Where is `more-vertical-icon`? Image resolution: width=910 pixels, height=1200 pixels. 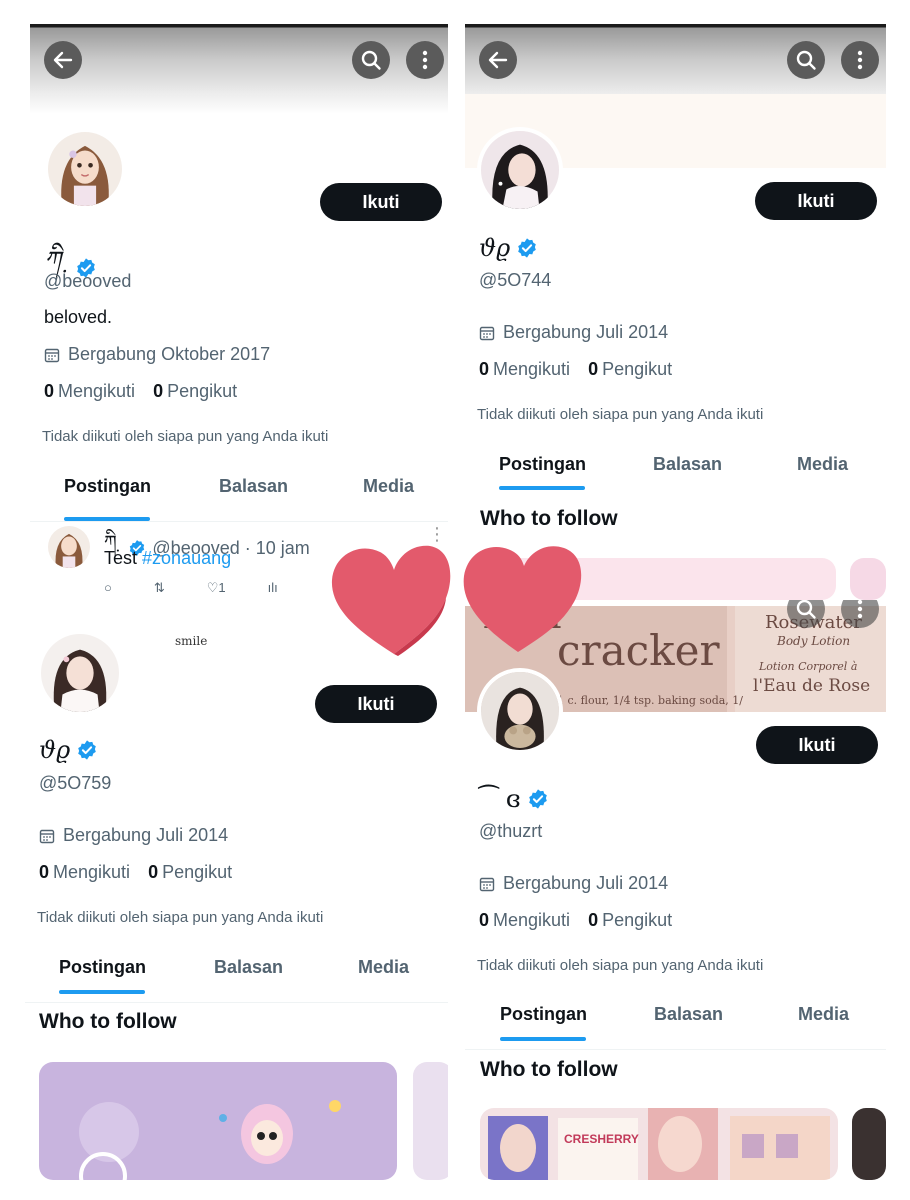
more-vertical-icon is located at coordinates (860, 609).